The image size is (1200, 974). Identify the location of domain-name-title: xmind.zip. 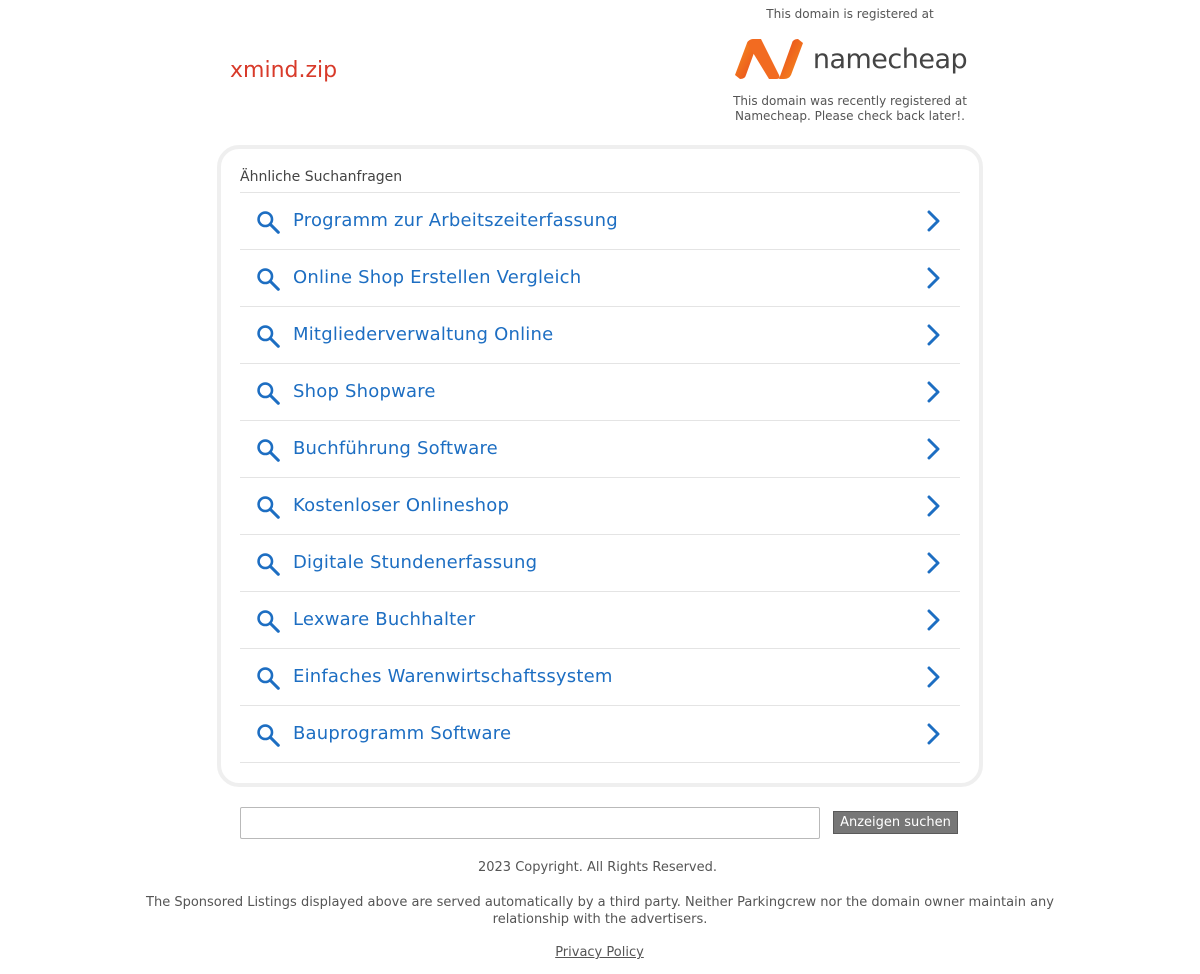
(284, 70).